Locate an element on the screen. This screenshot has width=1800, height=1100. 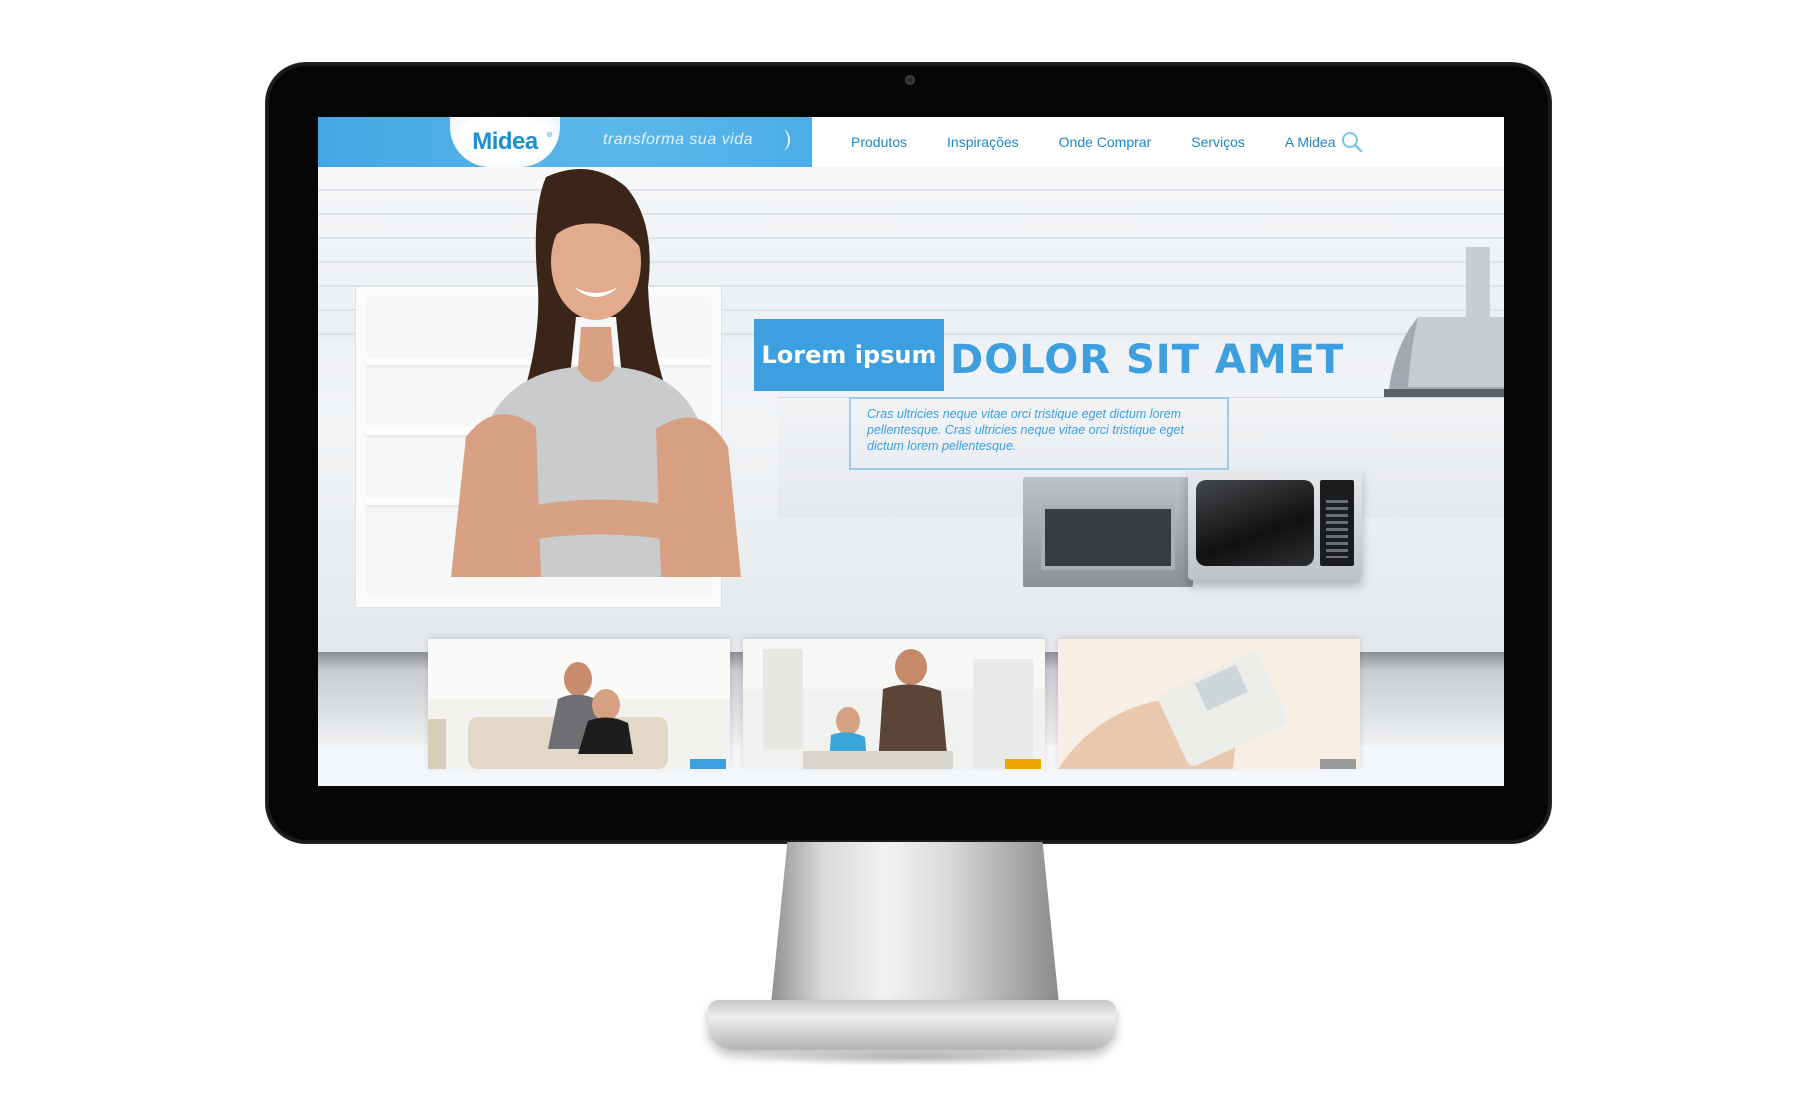
remote-control-image is located at coordinates (1209, 704).